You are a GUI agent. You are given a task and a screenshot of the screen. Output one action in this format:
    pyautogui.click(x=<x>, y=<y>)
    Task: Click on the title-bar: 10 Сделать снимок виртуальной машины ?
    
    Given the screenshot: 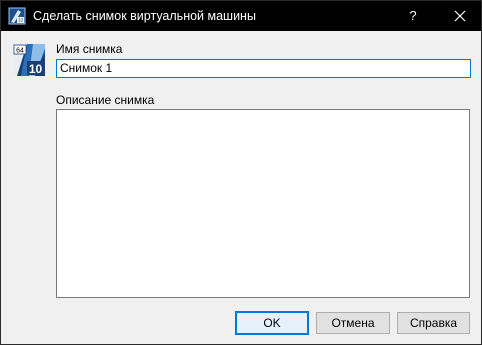 What is the action you would take?
    pyautogui.click(x=241, y=16)
    